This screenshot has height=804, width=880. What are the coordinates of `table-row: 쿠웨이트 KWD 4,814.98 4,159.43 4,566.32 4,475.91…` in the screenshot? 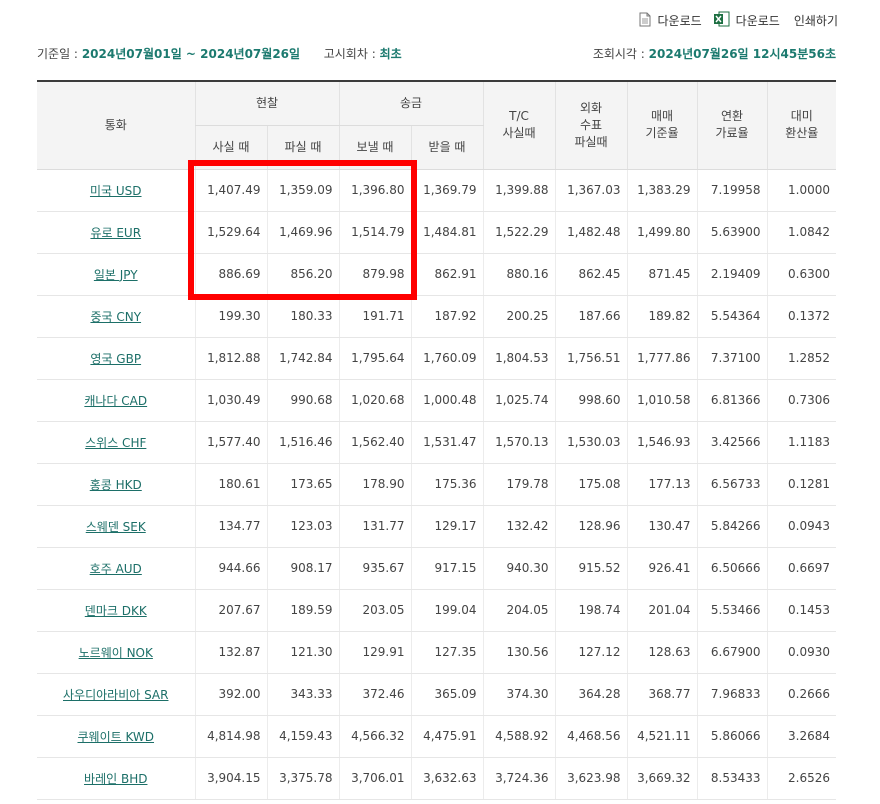 It's located at (436, 736).